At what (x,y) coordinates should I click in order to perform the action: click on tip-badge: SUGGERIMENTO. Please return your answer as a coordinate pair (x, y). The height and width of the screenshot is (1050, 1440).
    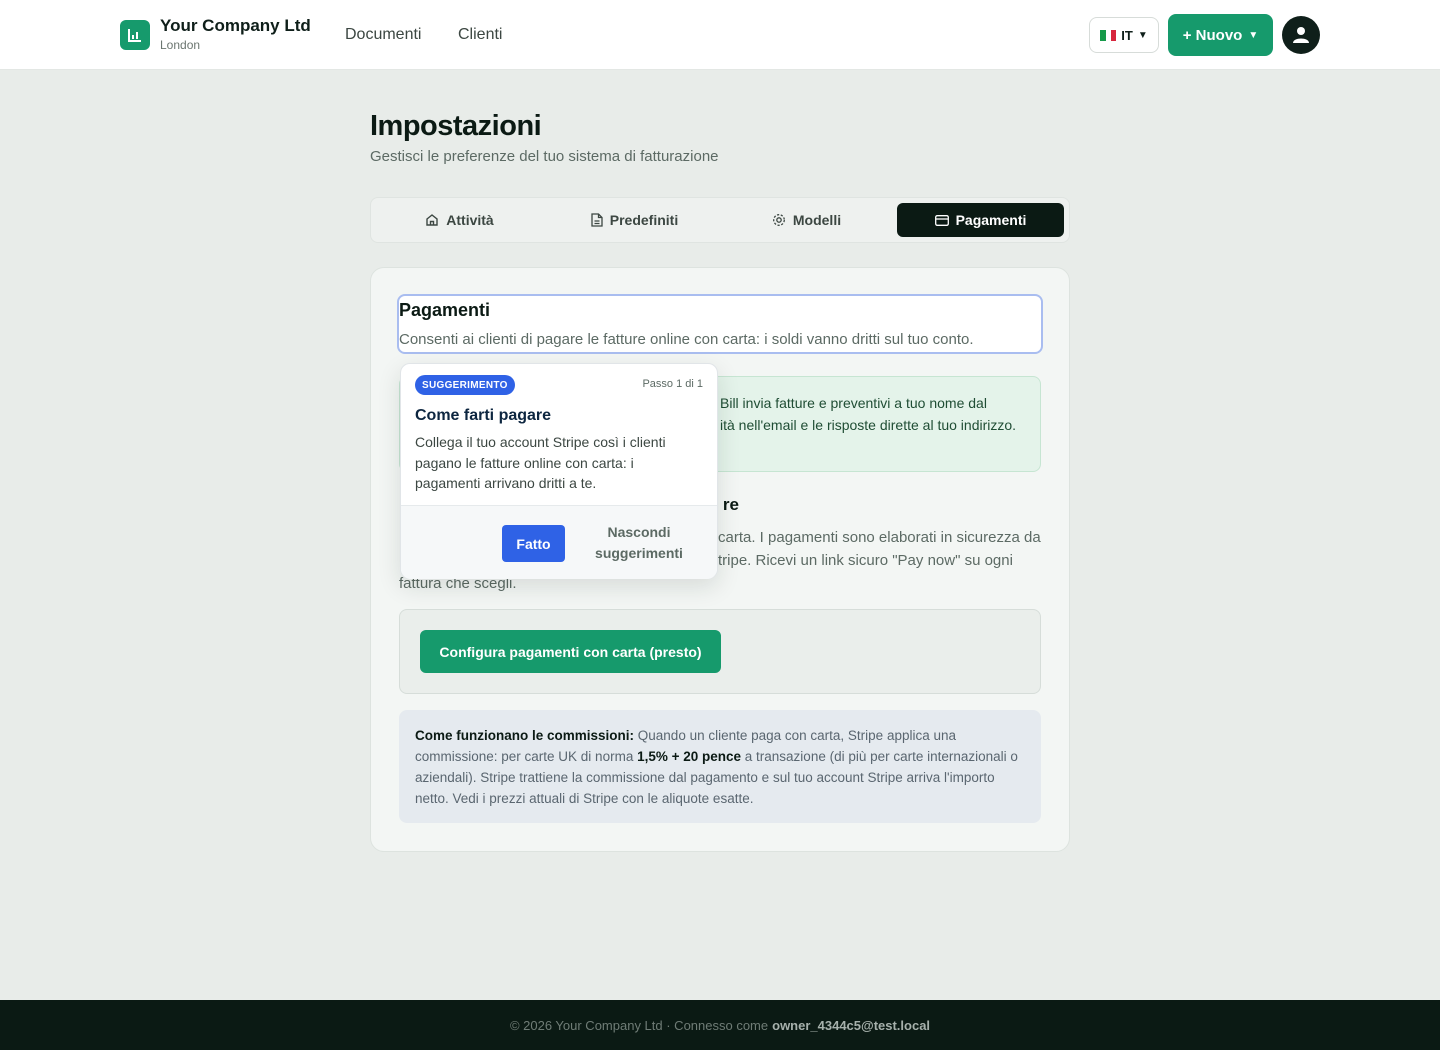
    Looking at the image, I should click on (465, 385).